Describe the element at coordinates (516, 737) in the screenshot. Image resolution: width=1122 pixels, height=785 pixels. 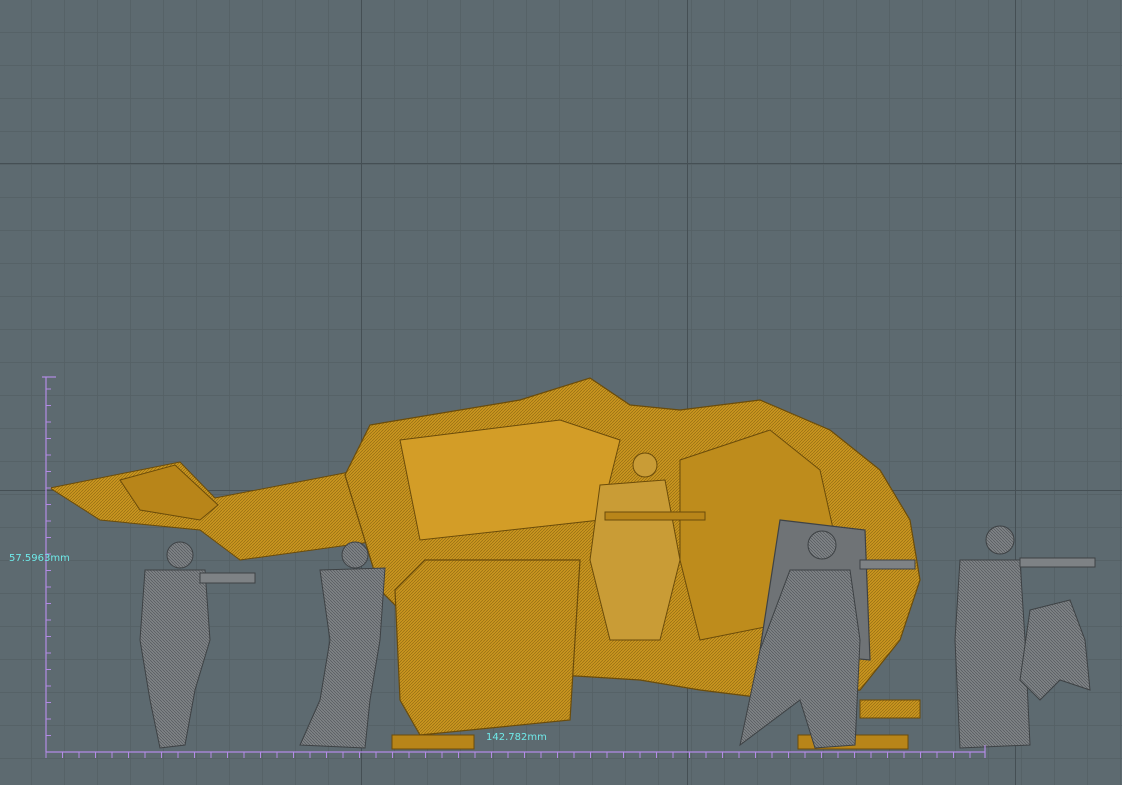
I see `width-dimension-label: 142.782mm` at that location.